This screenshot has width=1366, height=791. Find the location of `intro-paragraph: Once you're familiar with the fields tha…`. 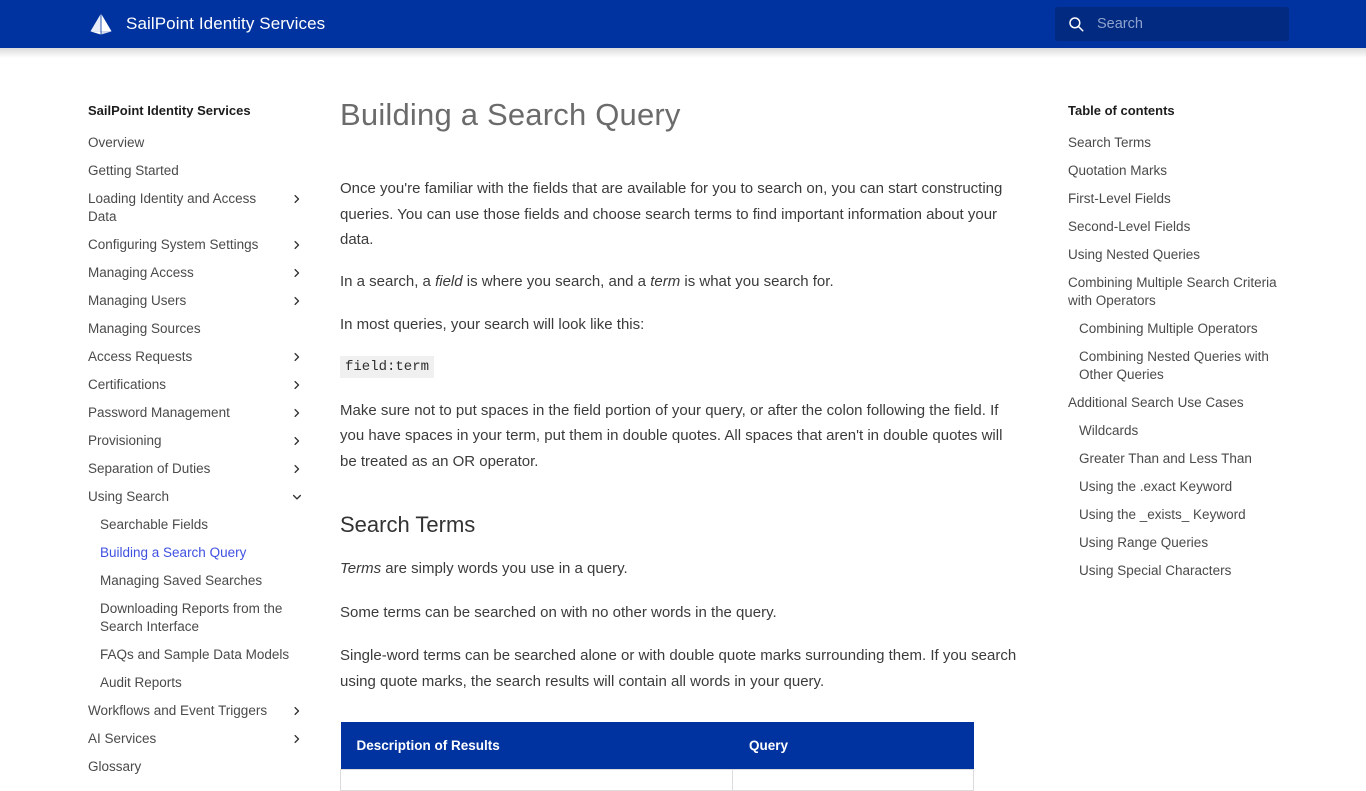

intro-paragraph: Once you're familiar with the fields tha… is located at coordinates (671, 214).